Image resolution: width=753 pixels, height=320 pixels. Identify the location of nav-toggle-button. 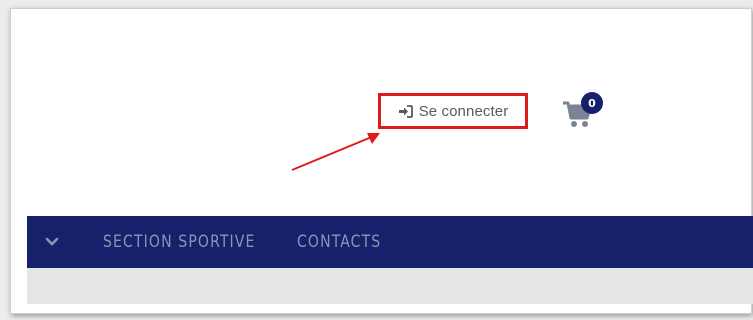
(52, 242).